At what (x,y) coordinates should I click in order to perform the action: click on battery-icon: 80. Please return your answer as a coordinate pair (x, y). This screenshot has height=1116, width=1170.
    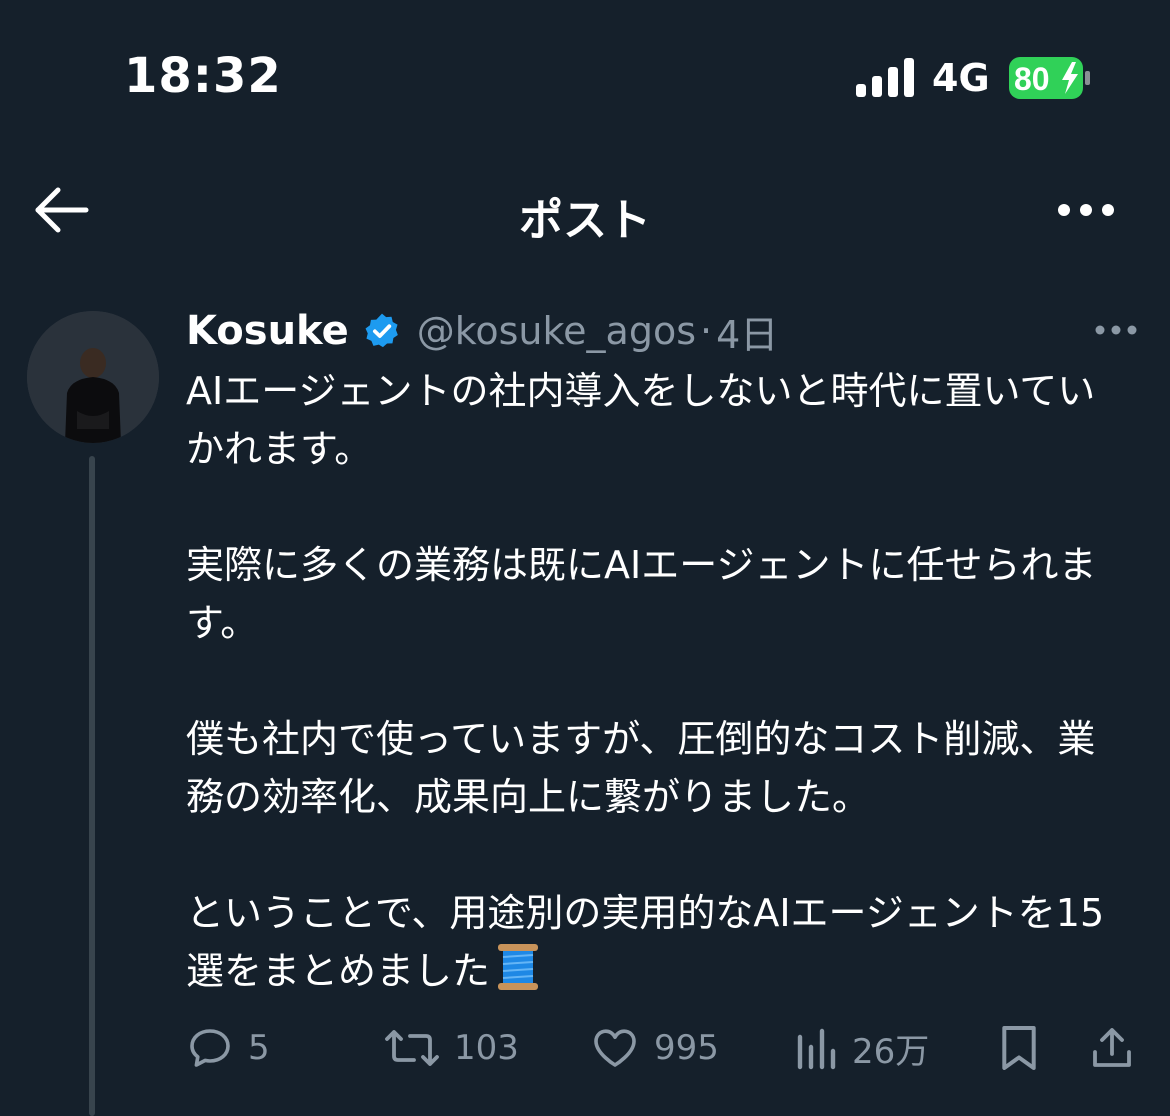
    Looking at the image, I should click on (1049, 78).